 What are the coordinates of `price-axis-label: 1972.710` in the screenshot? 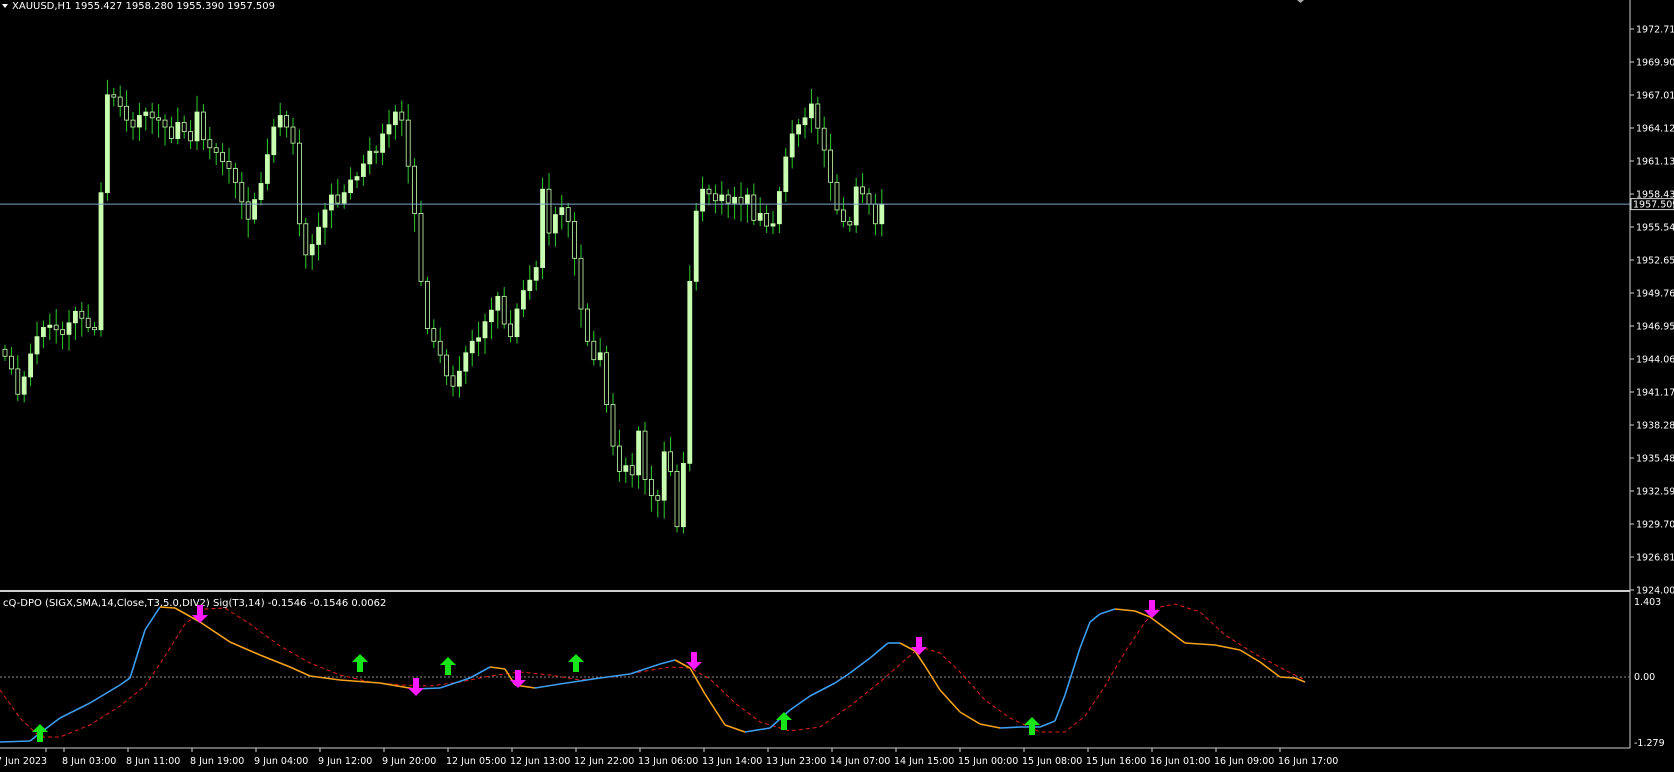 It's located at (1655, 30).